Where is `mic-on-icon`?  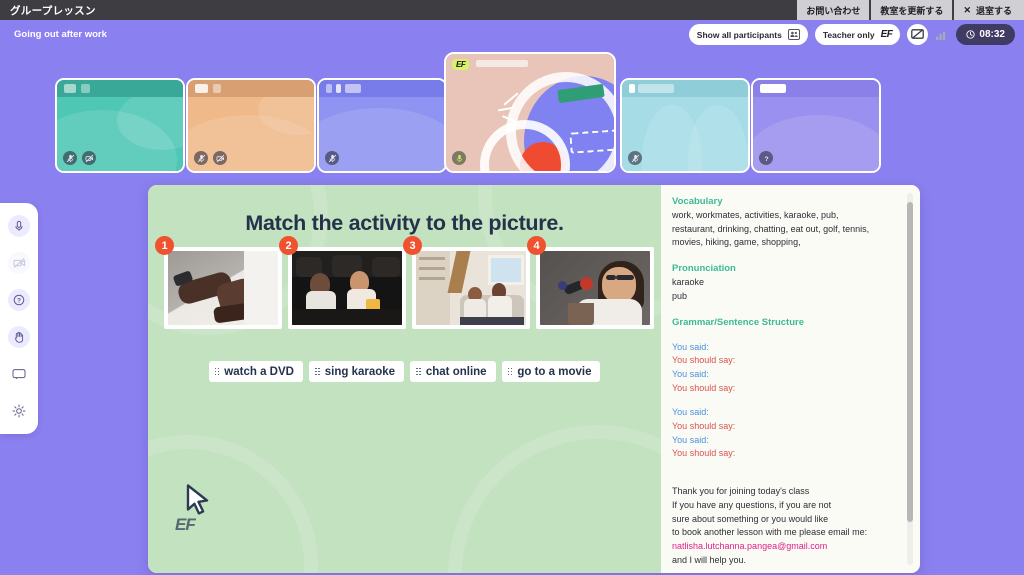 mic-on-icon is located at coordinates (459, 158).